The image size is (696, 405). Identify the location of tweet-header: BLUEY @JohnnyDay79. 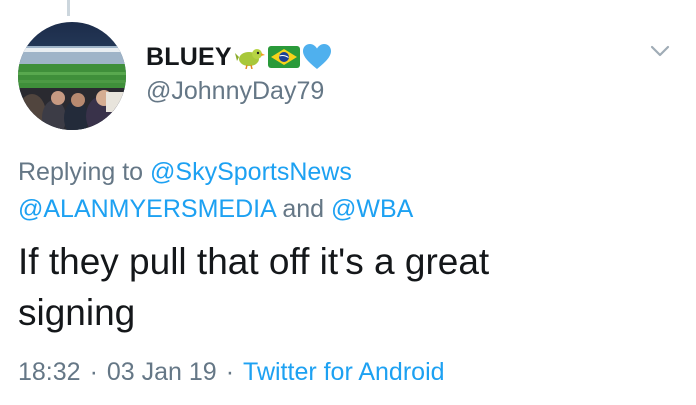
(238, 73).